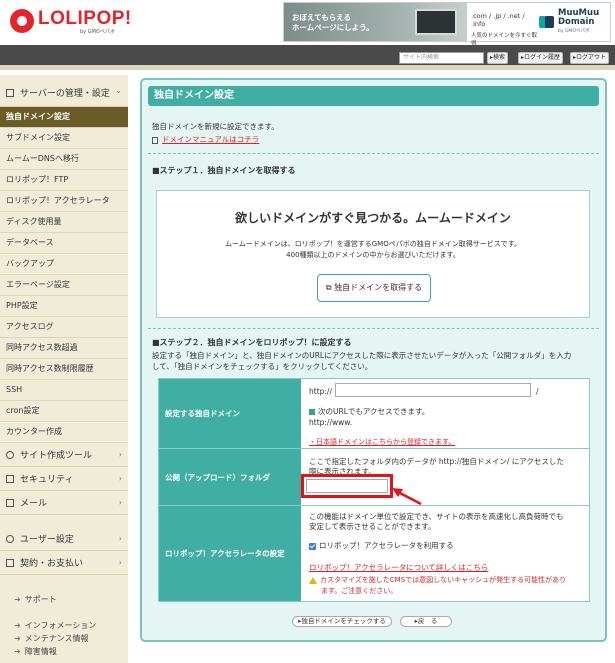 The image size is (615, 663). What do you see at coordinates (312, 546) in the screenshot?
I see `checkbox-checked-icon` at bounding box center [312, 546].